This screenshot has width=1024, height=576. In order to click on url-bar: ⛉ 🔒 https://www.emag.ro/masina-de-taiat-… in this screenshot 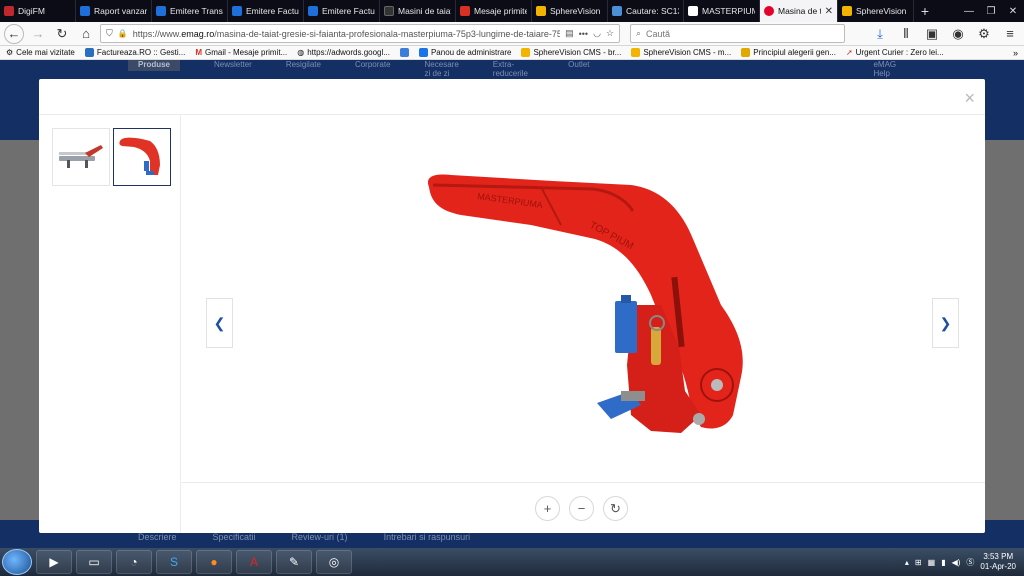, I will do `click(360, 33)`.